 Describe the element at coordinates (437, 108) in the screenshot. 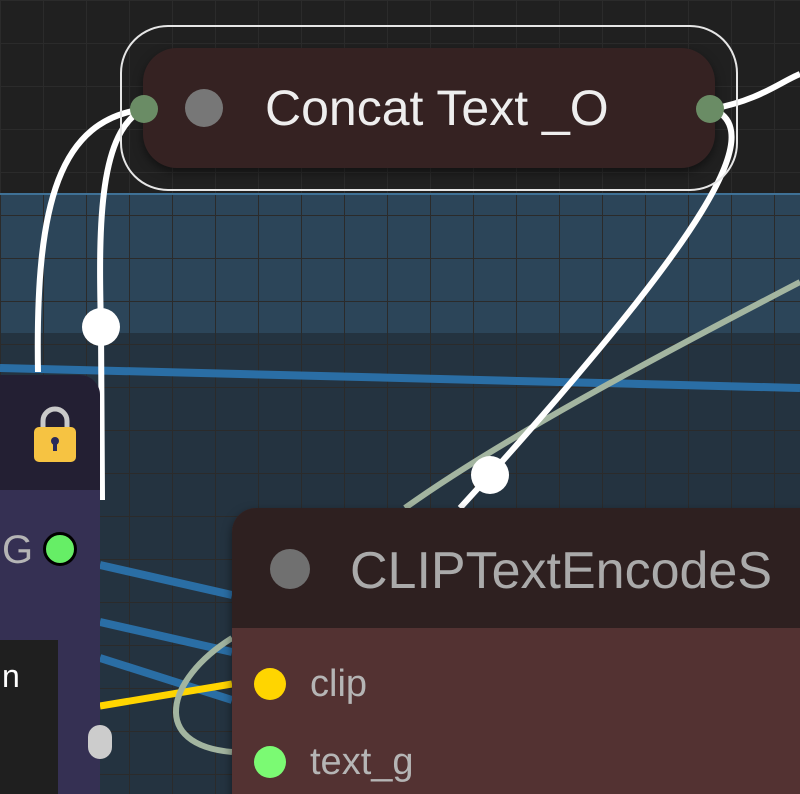

I see `node-title: Concat Text _O` at that location.